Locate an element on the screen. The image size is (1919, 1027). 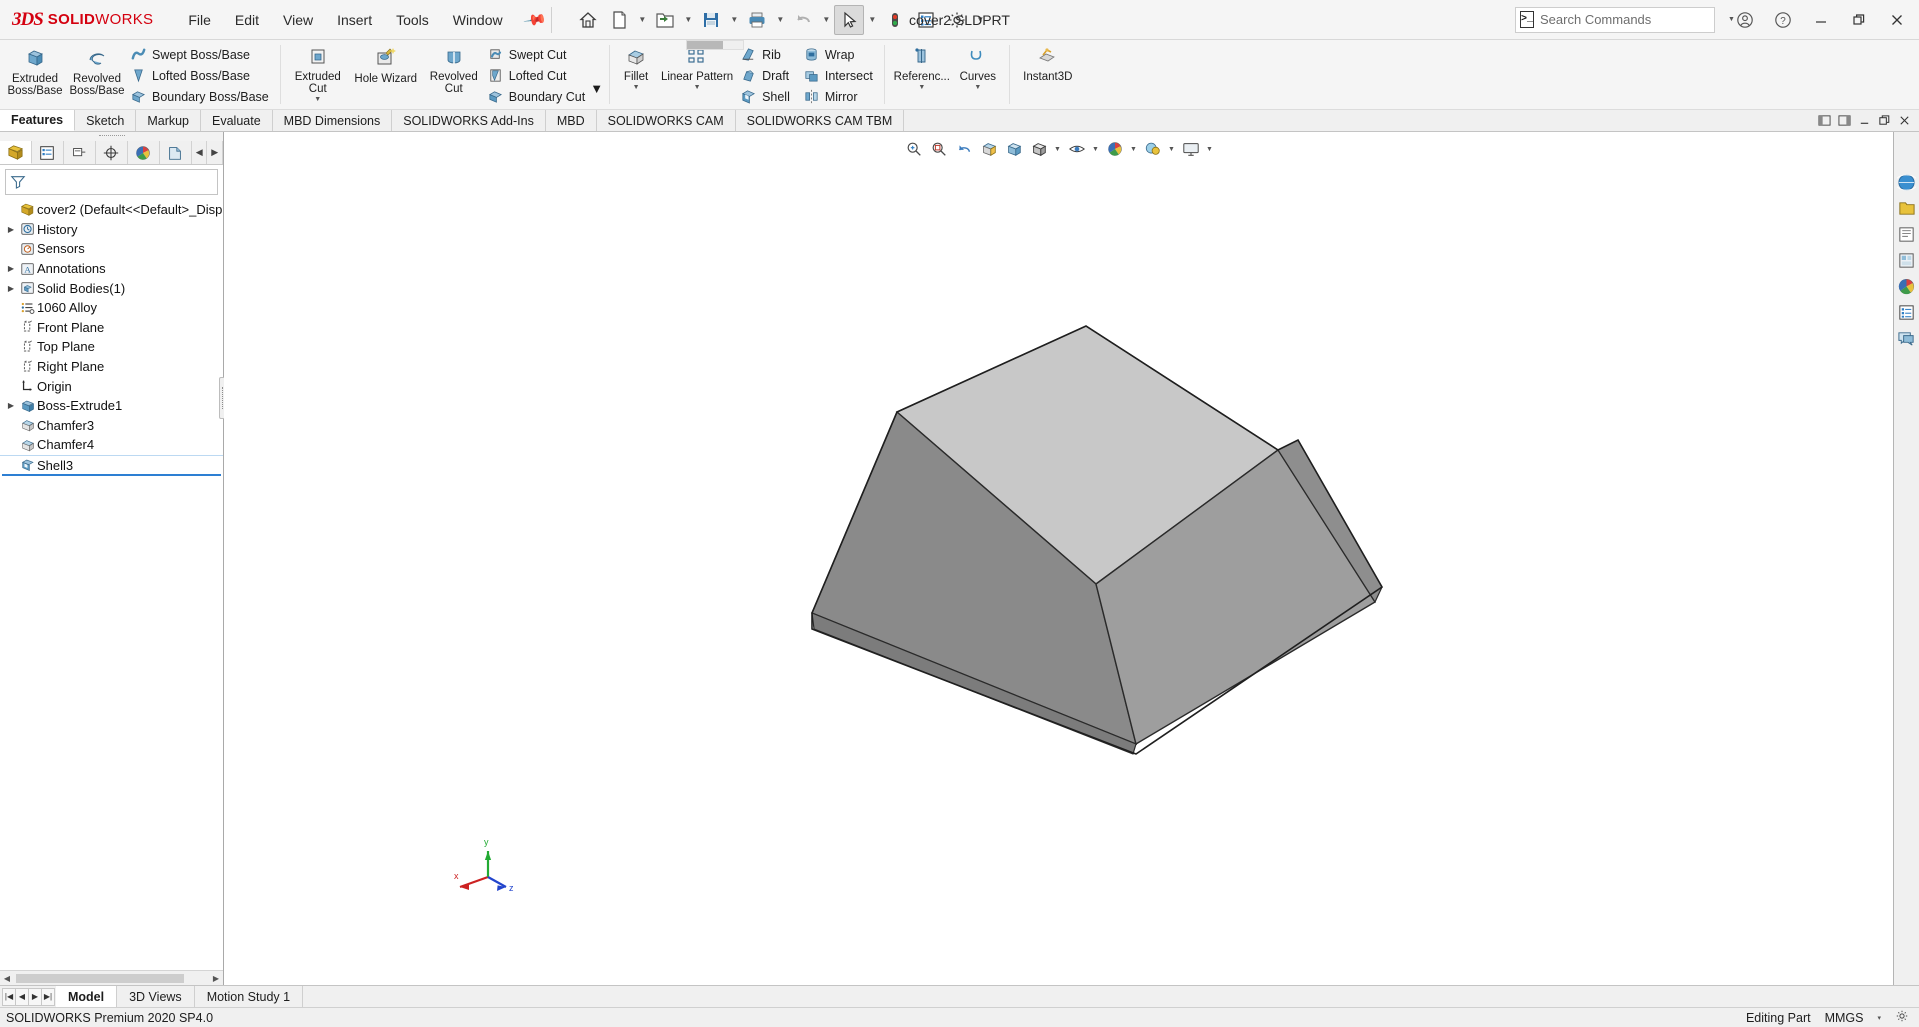
reference-geometry-dropdown-caret: ▼ is located at coordinates (921, 87).